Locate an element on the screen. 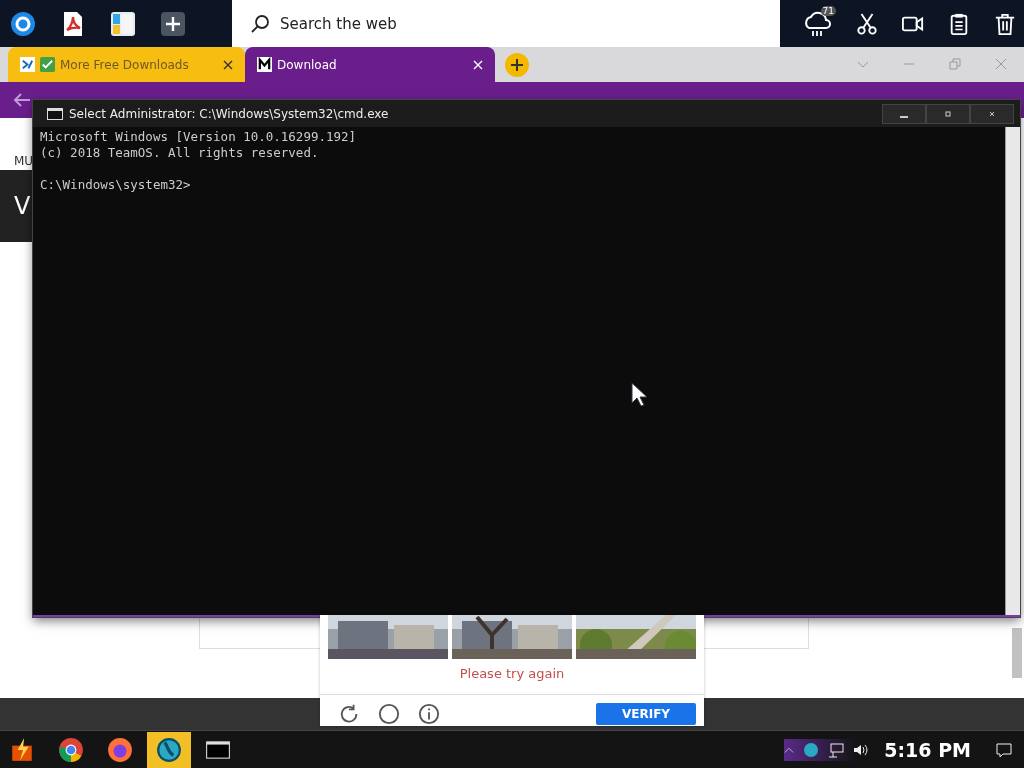 This screenshot has height=768, width=1024. chevron-up-icon is located at coordinates (789, 749).